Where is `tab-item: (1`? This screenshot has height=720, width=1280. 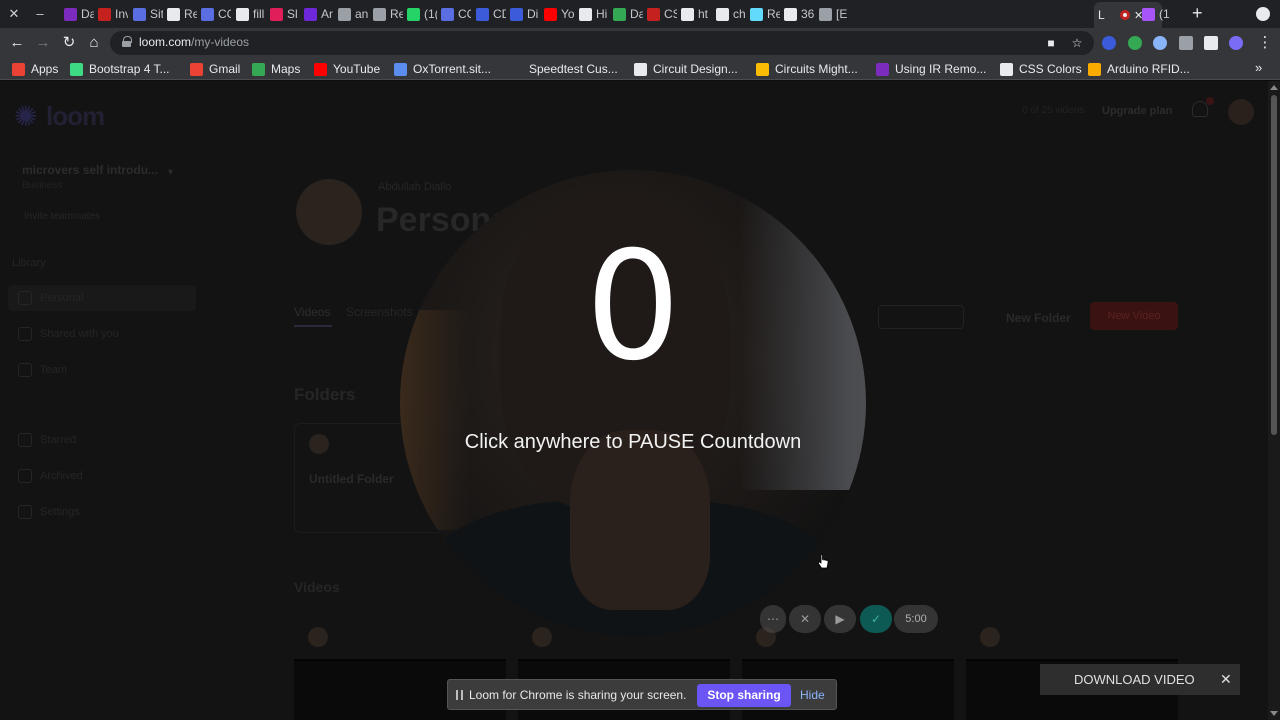
tab-item: (1 is located at coordinates (1155, 14).